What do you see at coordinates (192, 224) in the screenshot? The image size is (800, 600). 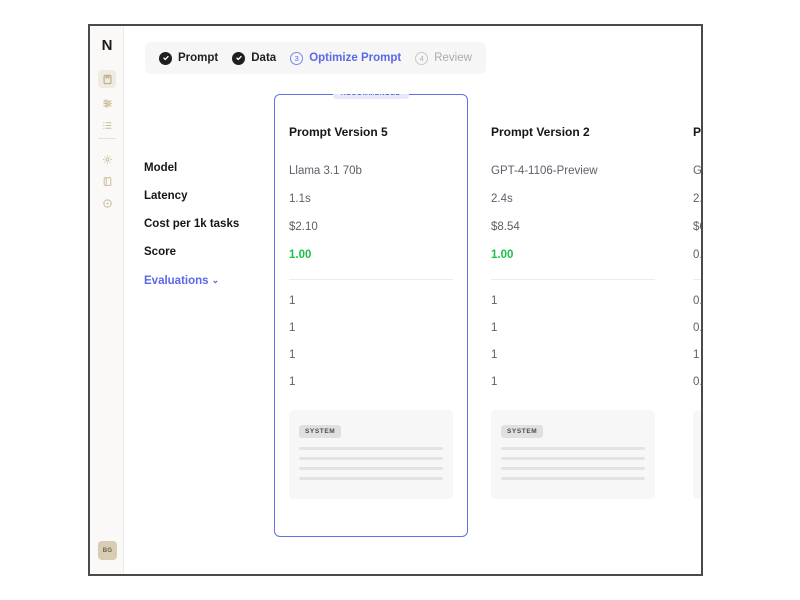 I see `row-label-cost: Cost per 1k tasks` at bounding box center [192, 224].